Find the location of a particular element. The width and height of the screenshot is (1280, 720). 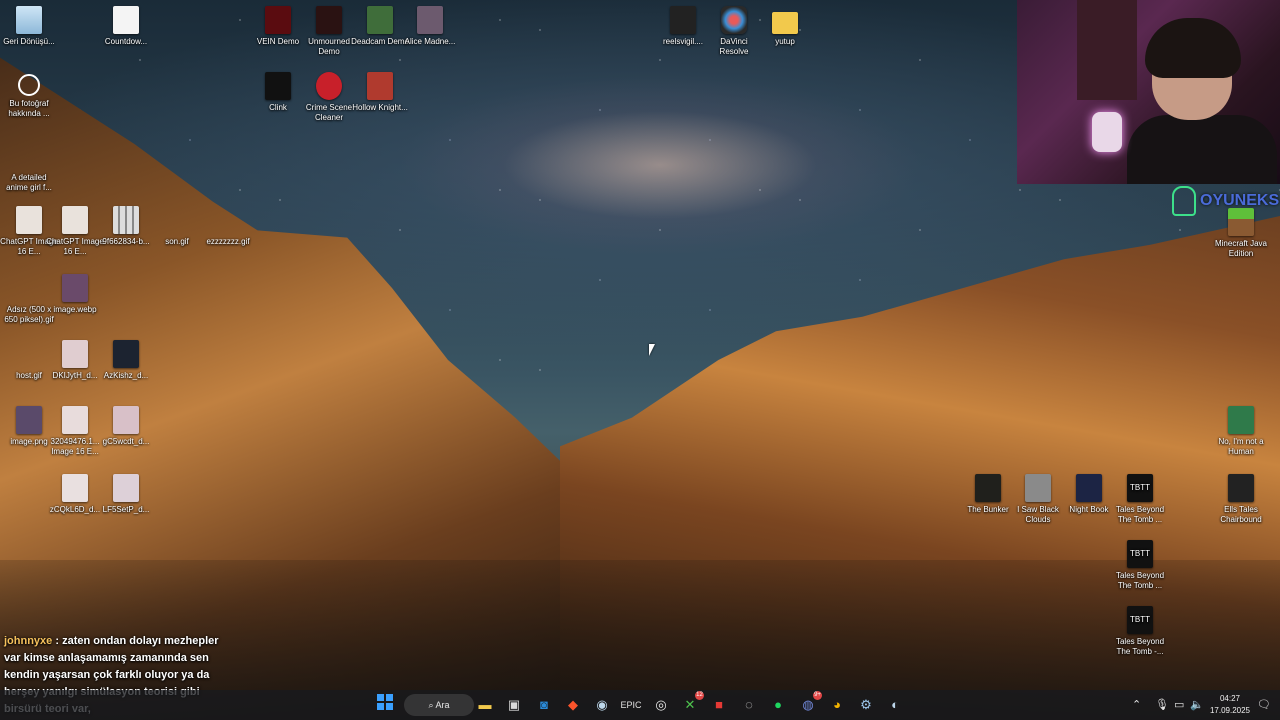

app-gear-icon: ⚙ is located at coordinates (866, 705).